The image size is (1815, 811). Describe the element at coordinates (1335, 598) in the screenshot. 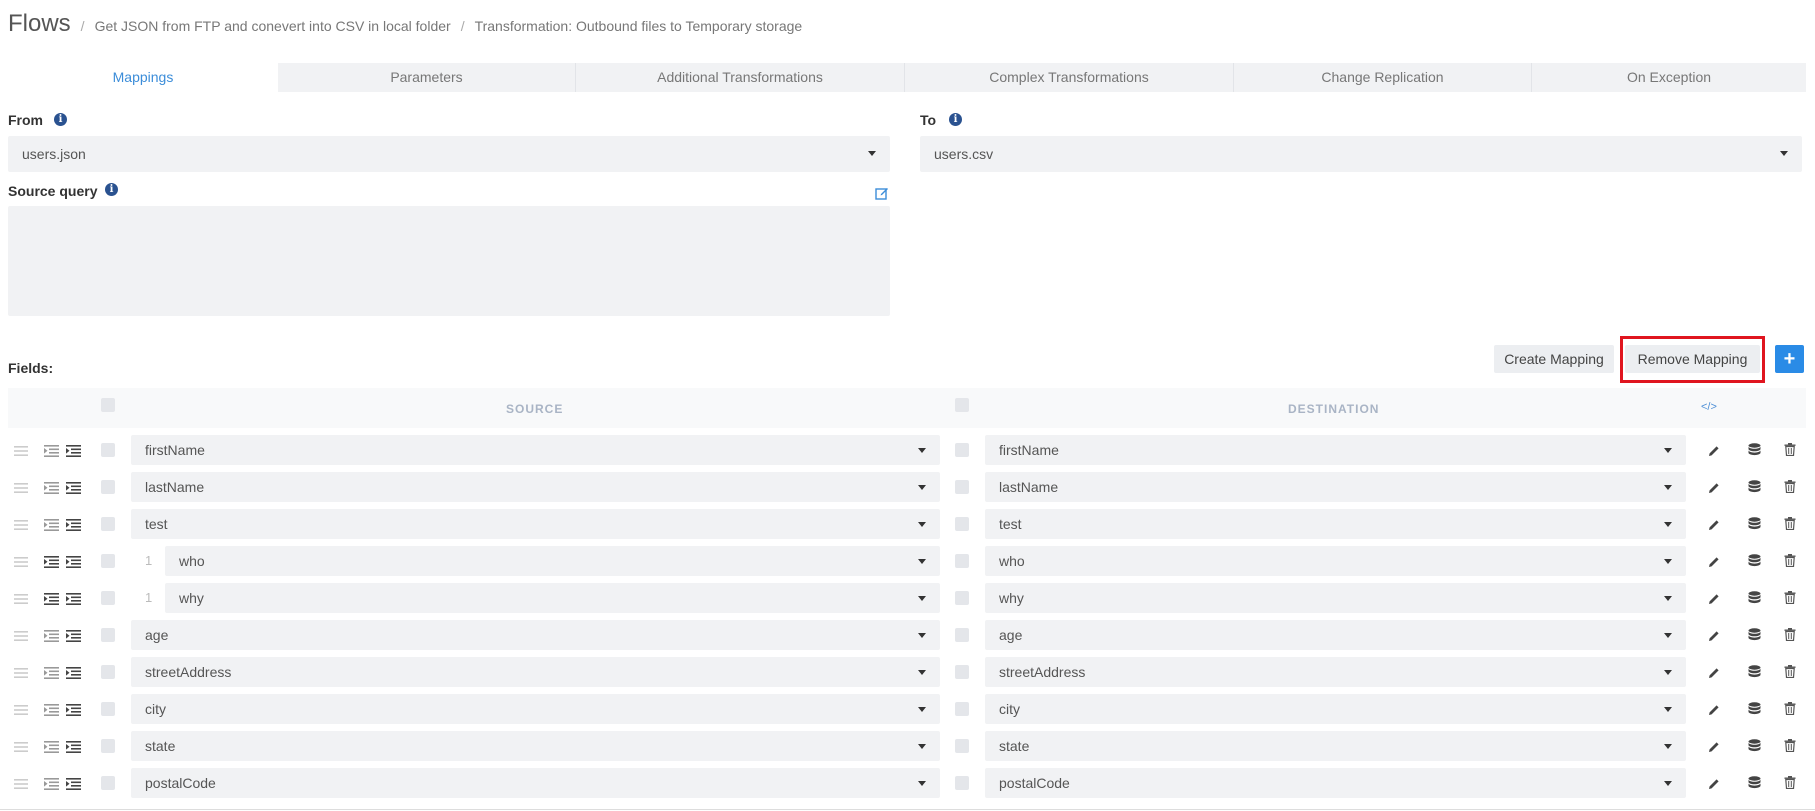

I see `destination-field-select: why` at that location.